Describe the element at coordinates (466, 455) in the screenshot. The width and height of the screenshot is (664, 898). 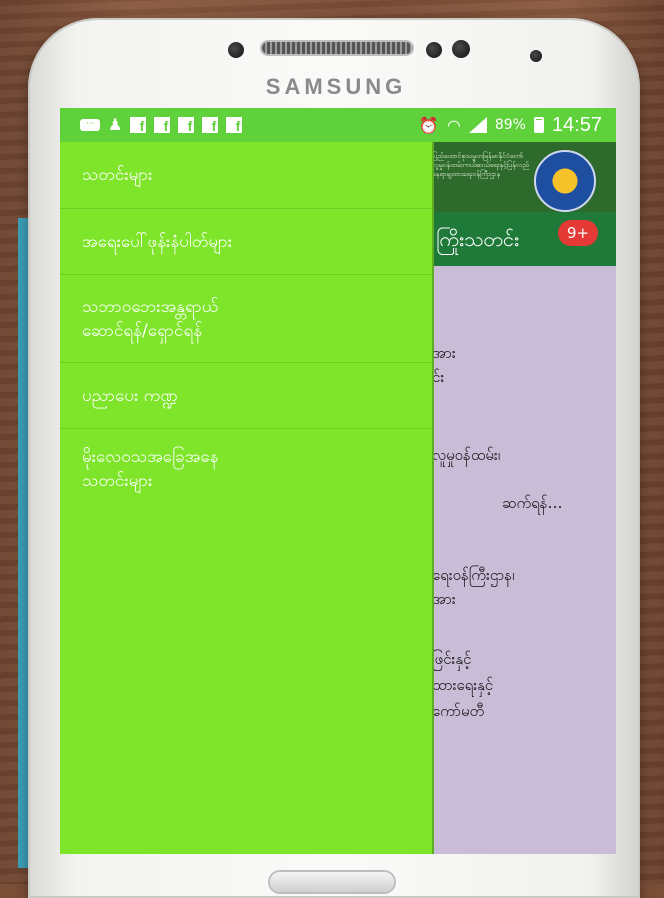
I see `news-text: လူမှုဝန်ထမ်း၊` at that location.